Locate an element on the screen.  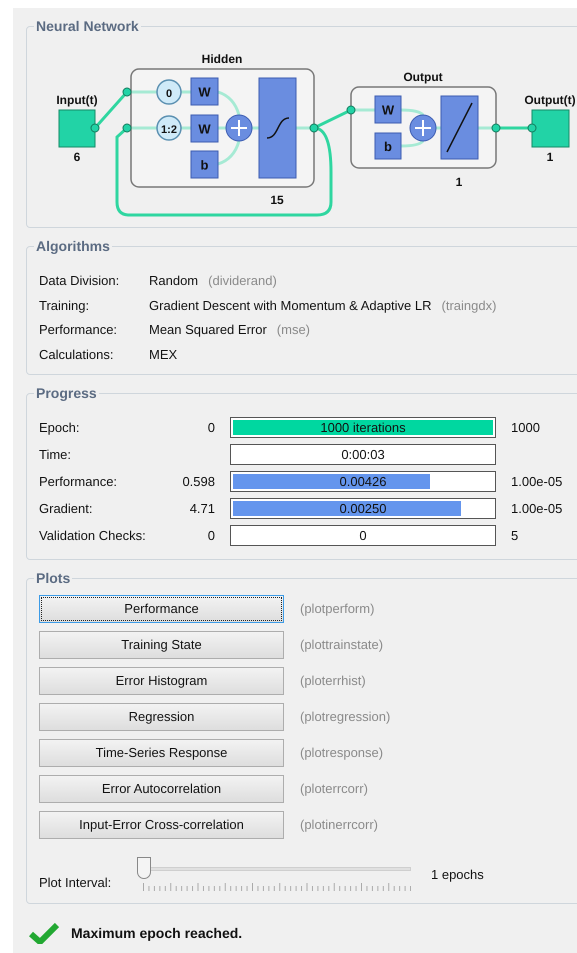
algorithm-label: Data Division: is located at coordinates (79, 281).